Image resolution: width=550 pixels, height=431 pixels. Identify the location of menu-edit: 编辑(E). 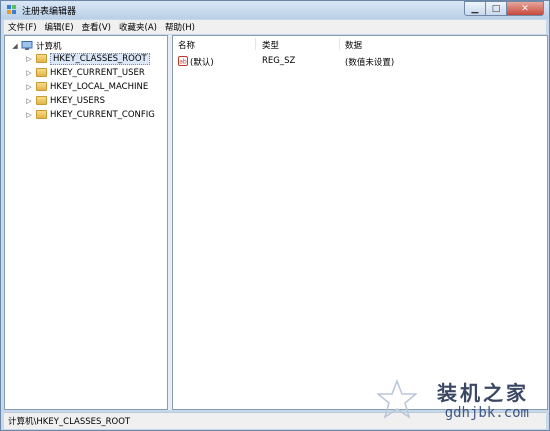
(59, 27).